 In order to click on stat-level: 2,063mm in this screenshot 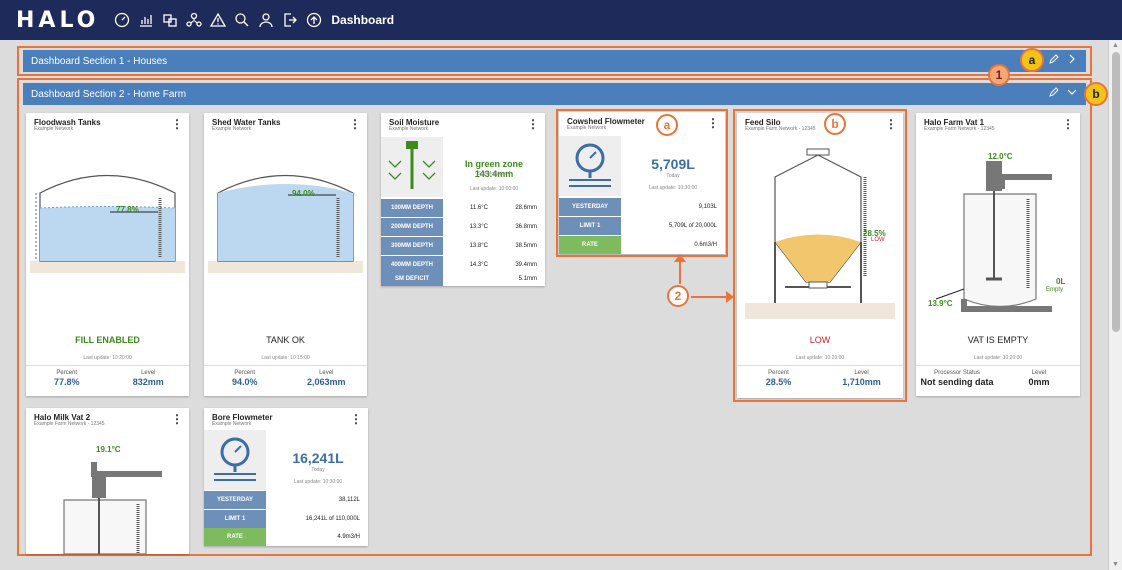, I will do `click(326, 382)`.